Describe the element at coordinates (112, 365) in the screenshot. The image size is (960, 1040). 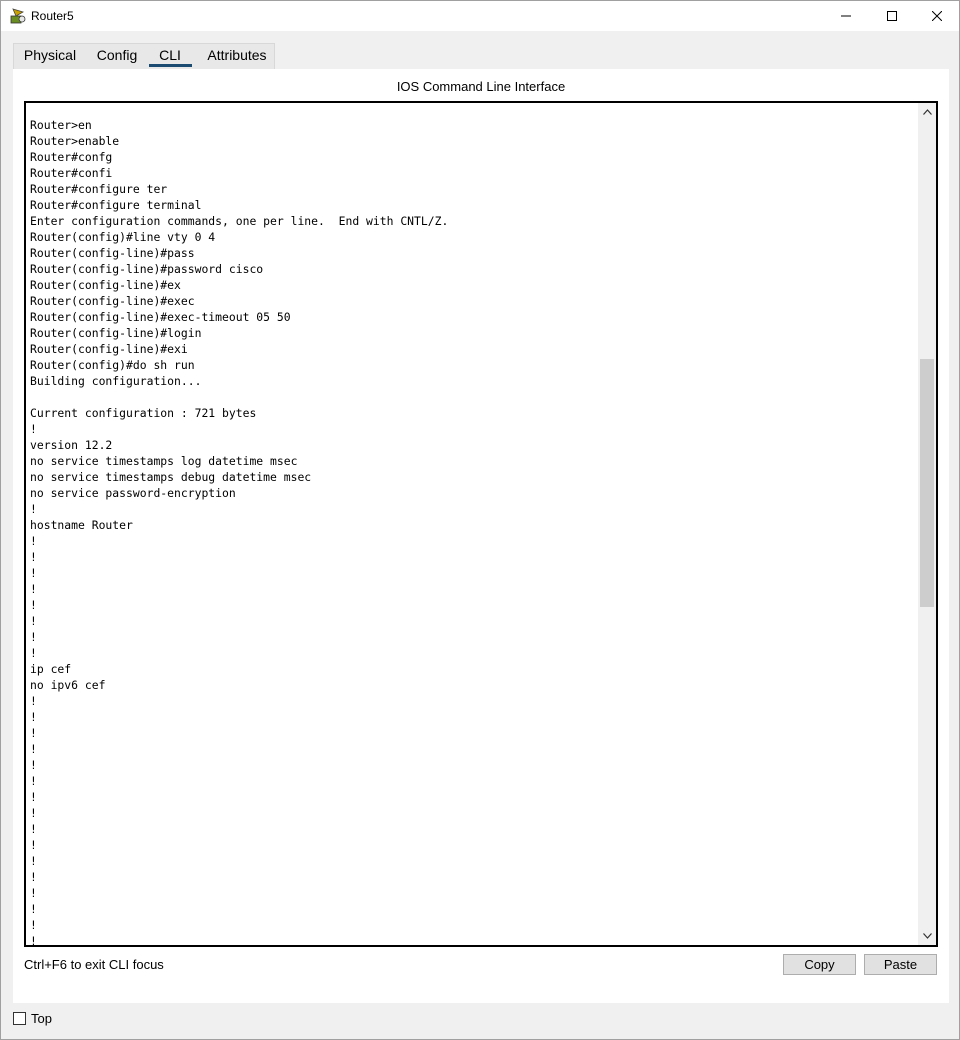
I see `terminal-line: Router(config)#do sh run` at that location.